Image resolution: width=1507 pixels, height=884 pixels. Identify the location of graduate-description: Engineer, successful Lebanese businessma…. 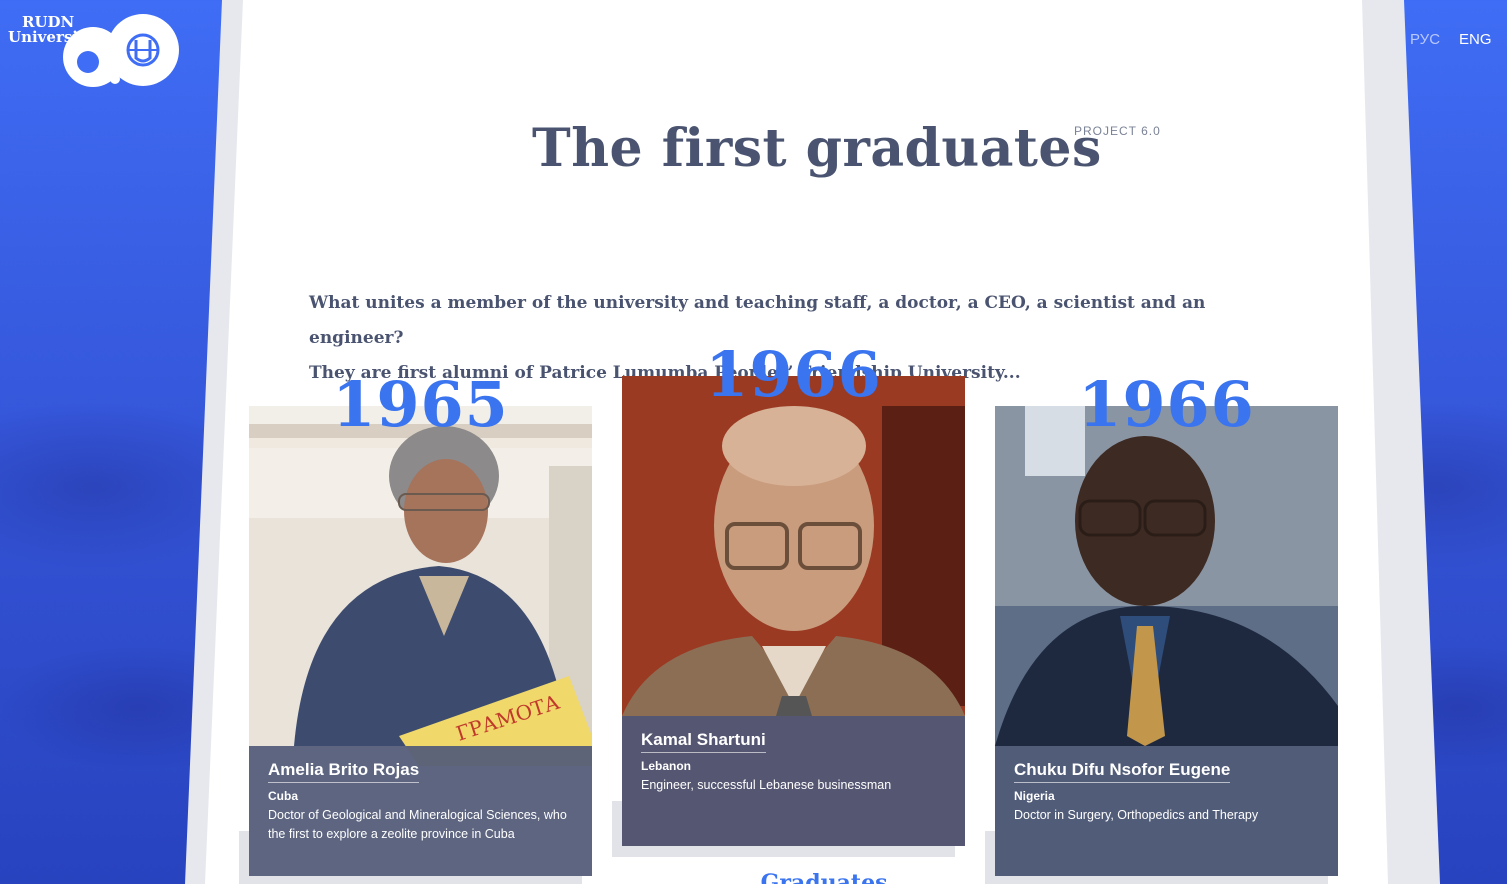
(766, 785).